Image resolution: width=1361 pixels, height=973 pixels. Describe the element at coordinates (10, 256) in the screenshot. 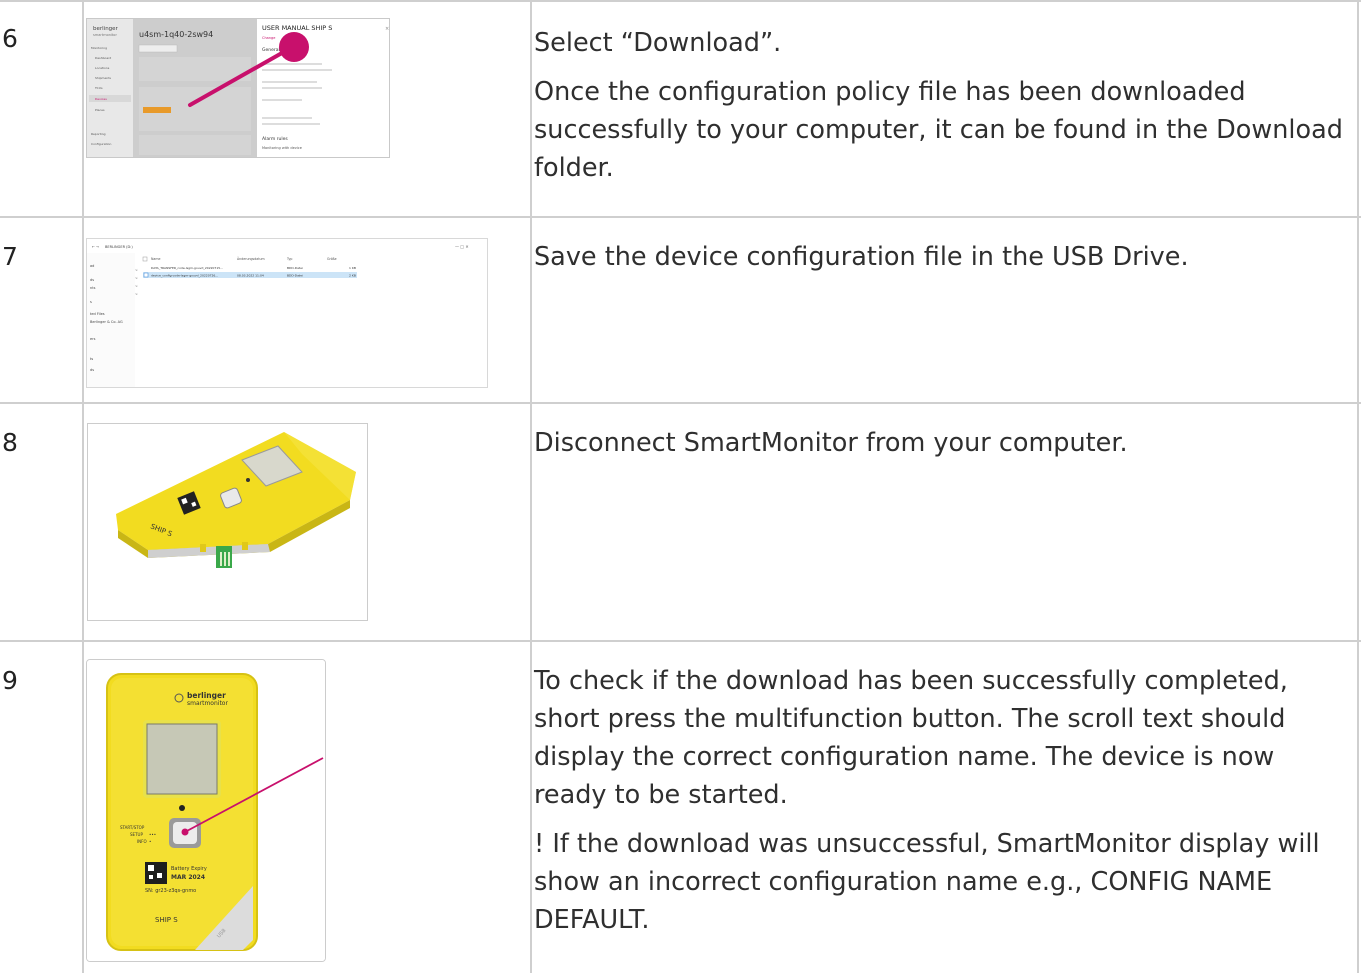

I see `step-number: 7` at that location.